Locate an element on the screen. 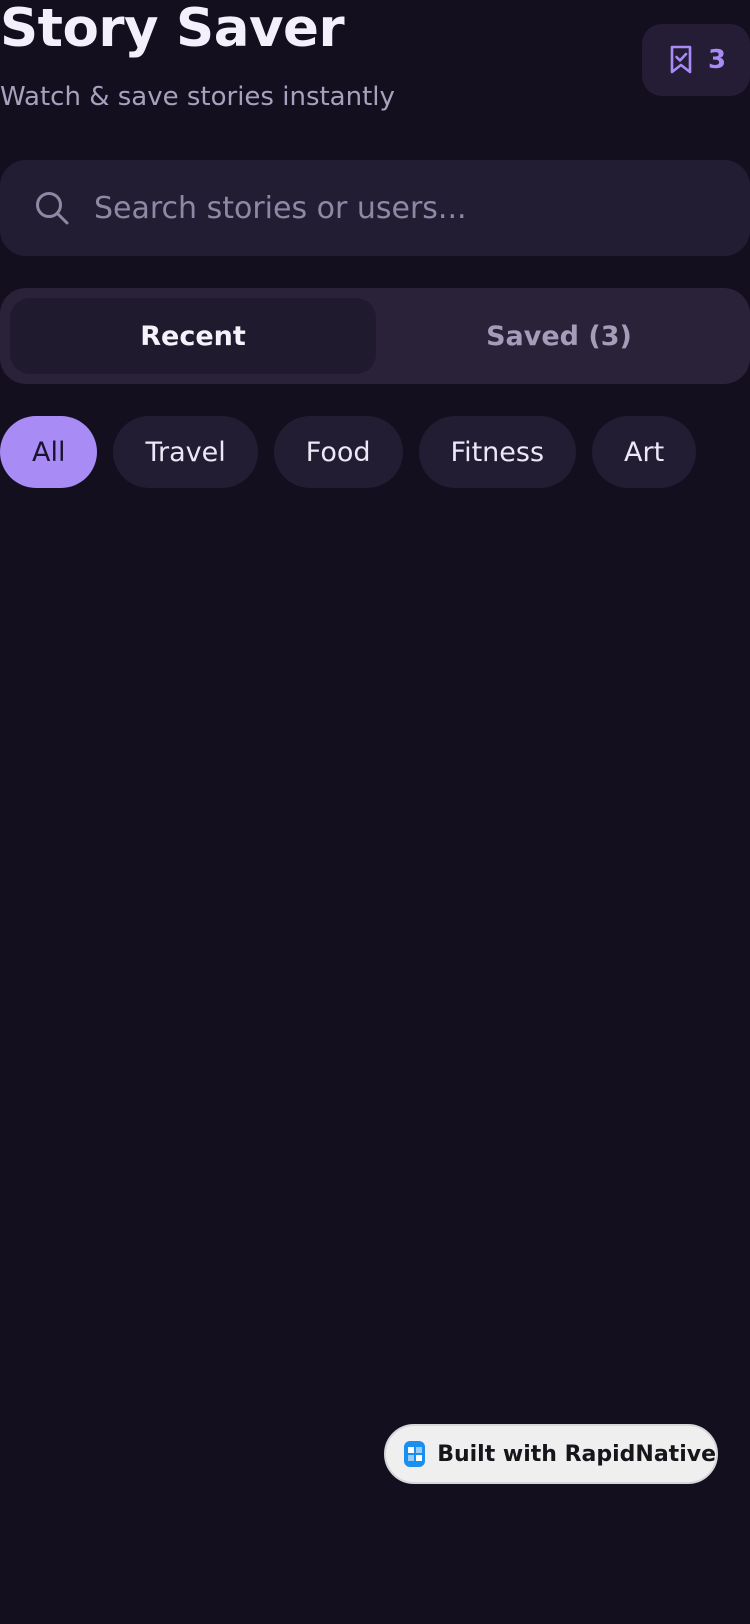 The height and width of the screenshot is (1624, 750). page-subtitle: Watch & save stories instantly is located at coordinates (197, 97).